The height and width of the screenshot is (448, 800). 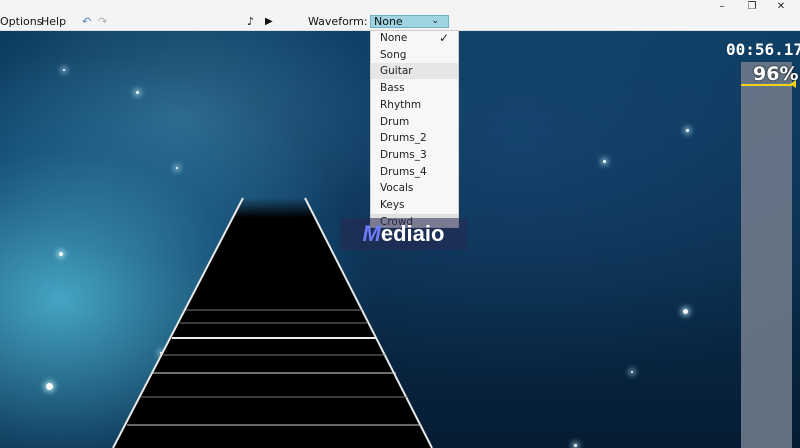 What do you see at coordinates (53, 22) in the screenshot?
I see `menu-help: Help` at bounding box center [53, 22].